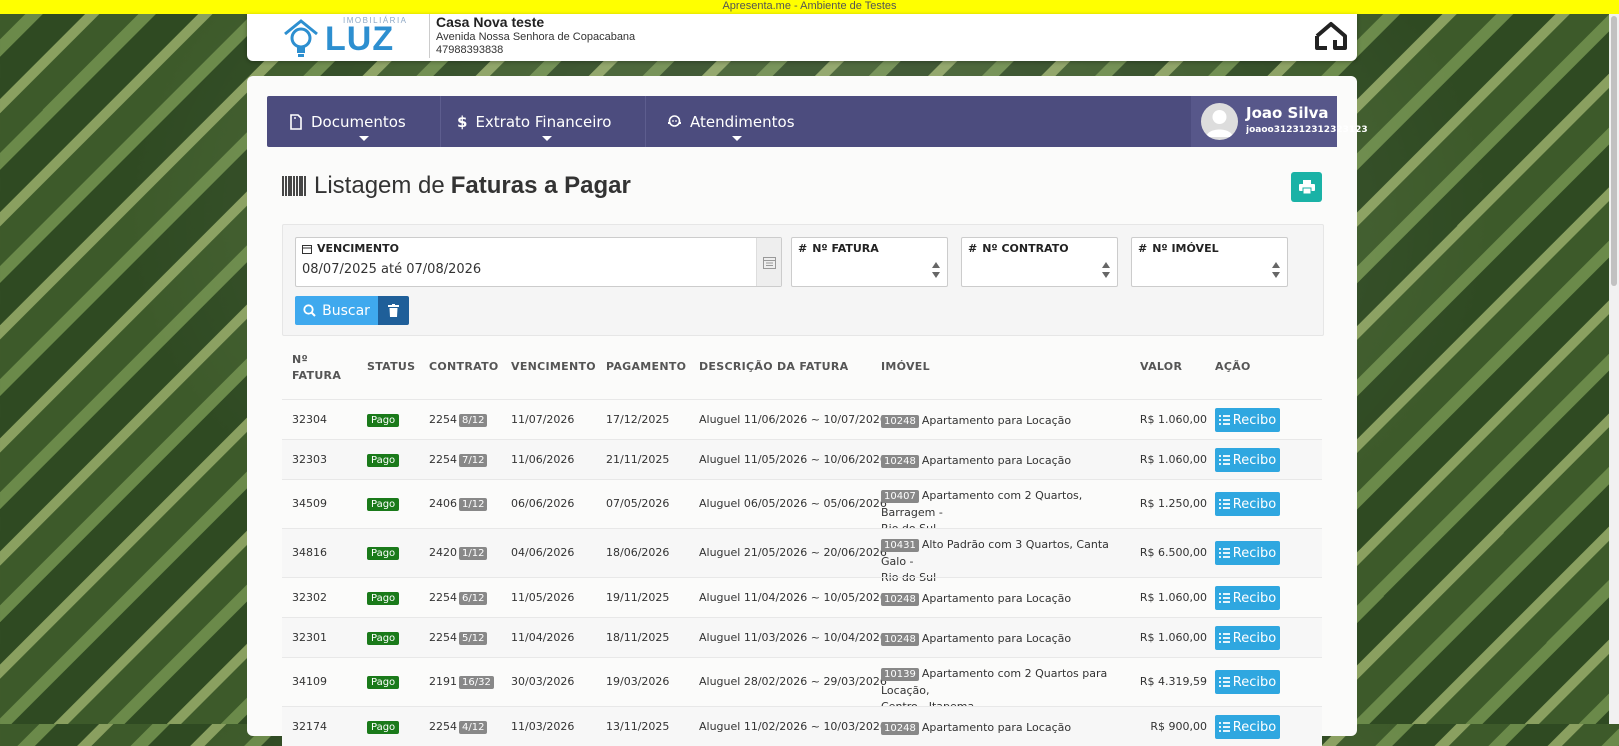 The image size is (1619, 746). I want to click on cell-descricao: Aluguel 11/04/2026 ~ 10/05/2026, so click(793, 597).